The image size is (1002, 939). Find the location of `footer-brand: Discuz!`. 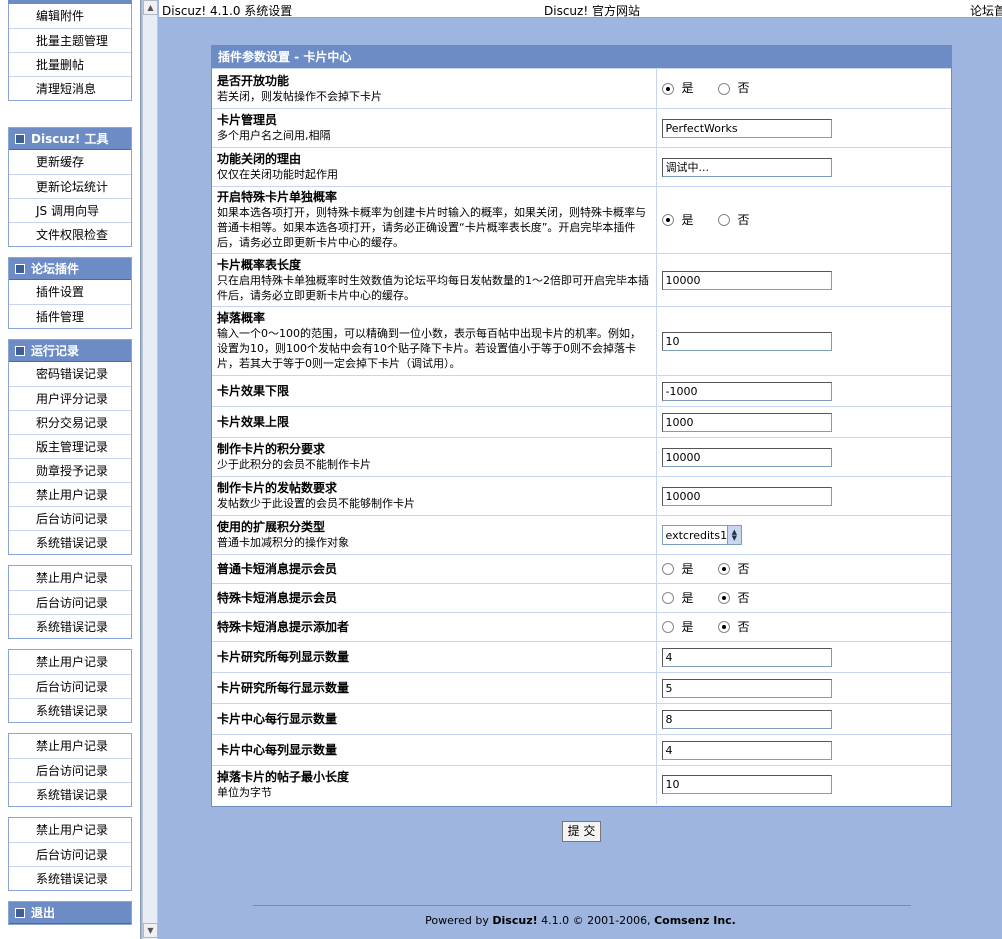

footer-brand: Discuz! is located at coordinates (515, 920).